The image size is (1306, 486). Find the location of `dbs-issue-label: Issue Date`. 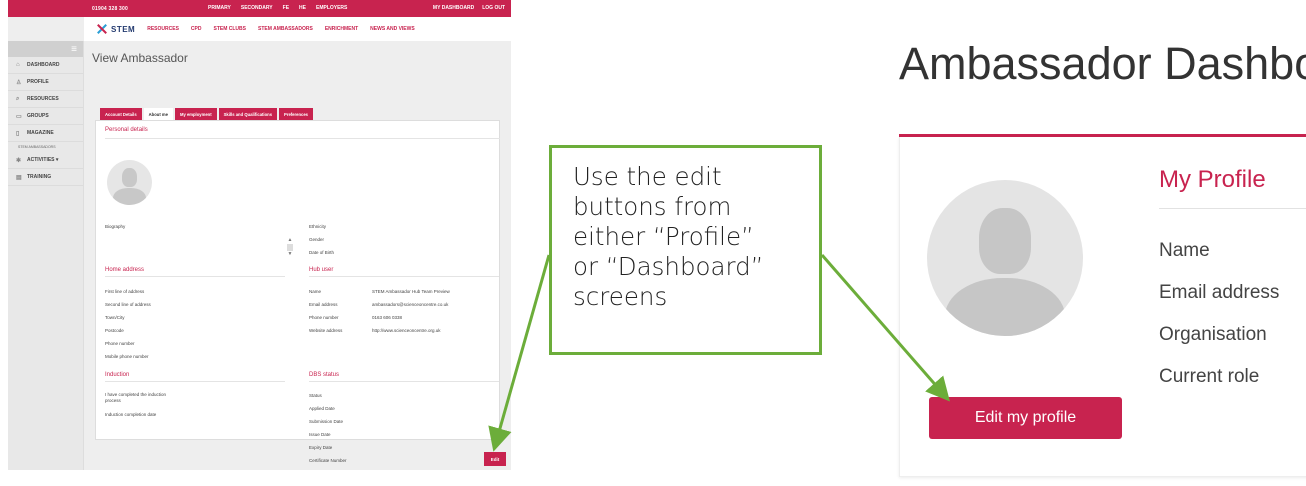

dbs-issue-label: Issue Date is located at coordinates (320, 434).